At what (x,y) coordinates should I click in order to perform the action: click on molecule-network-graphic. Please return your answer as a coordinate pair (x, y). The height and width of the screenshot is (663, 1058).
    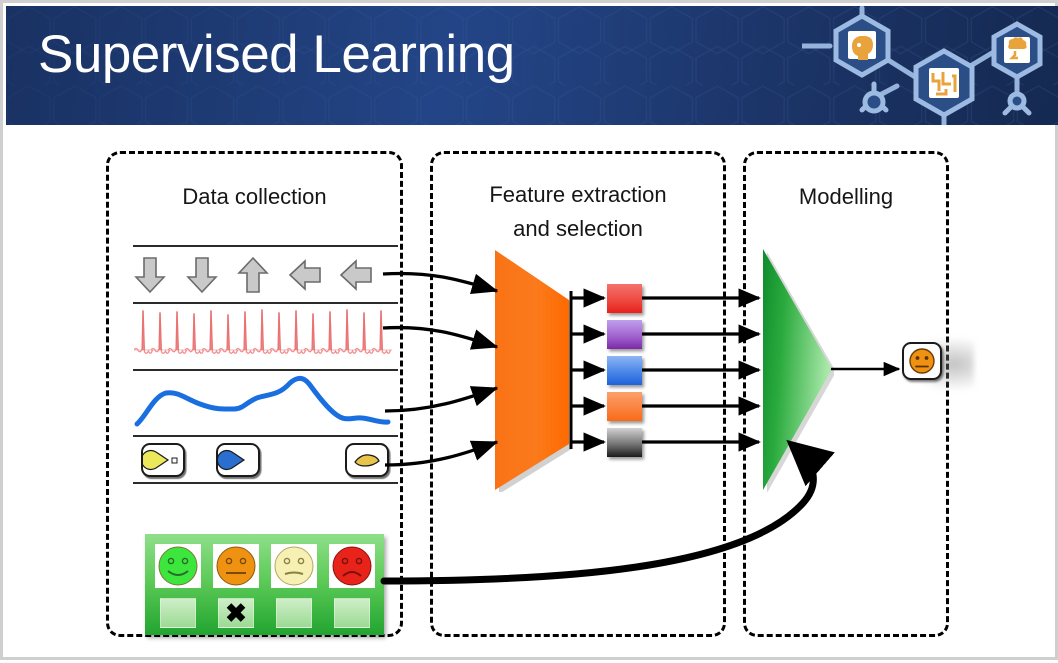
    Looking at the image, I should click on (922, 65).